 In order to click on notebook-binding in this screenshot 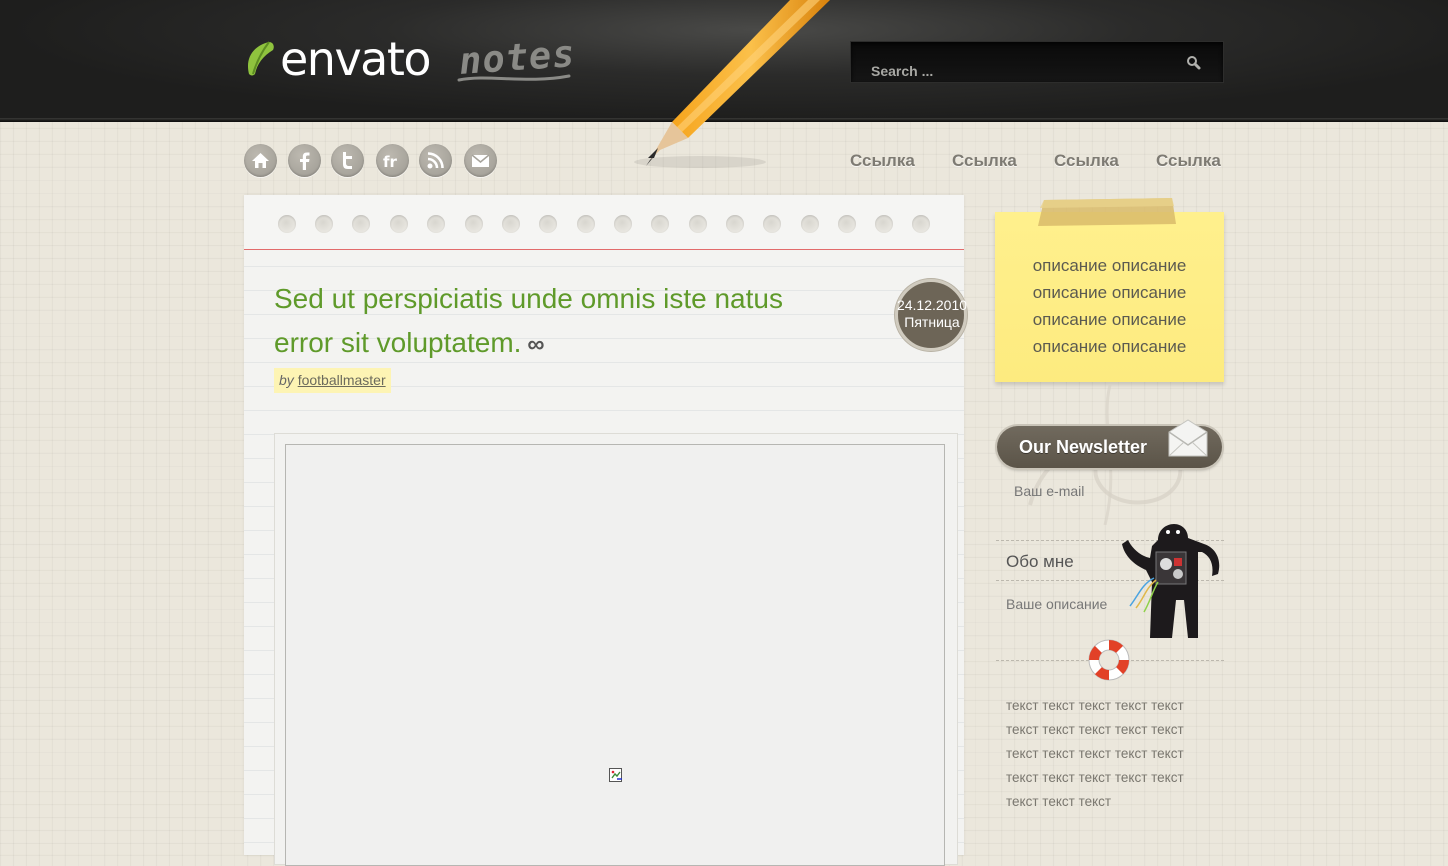, I will do `click(604, 222)`.